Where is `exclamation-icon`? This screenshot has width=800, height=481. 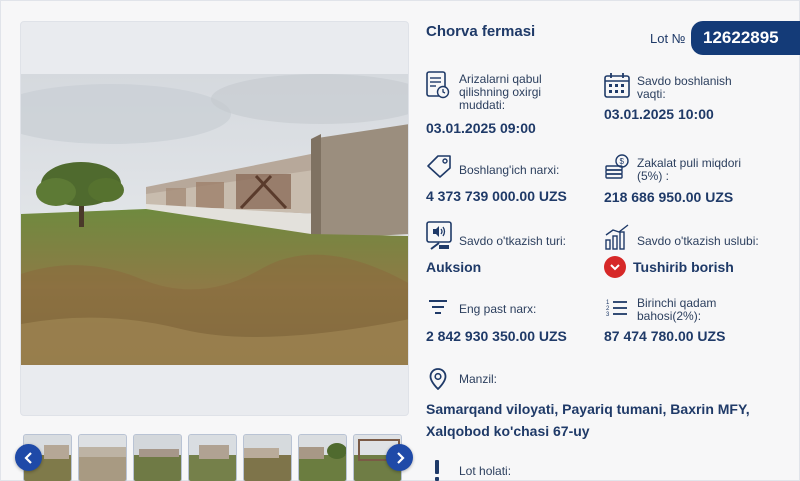 exclamation-icon is located at coordinates (437, 470).